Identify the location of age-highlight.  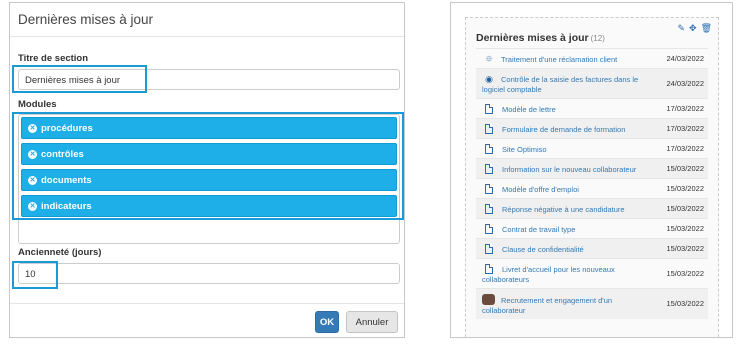
(35, 275).